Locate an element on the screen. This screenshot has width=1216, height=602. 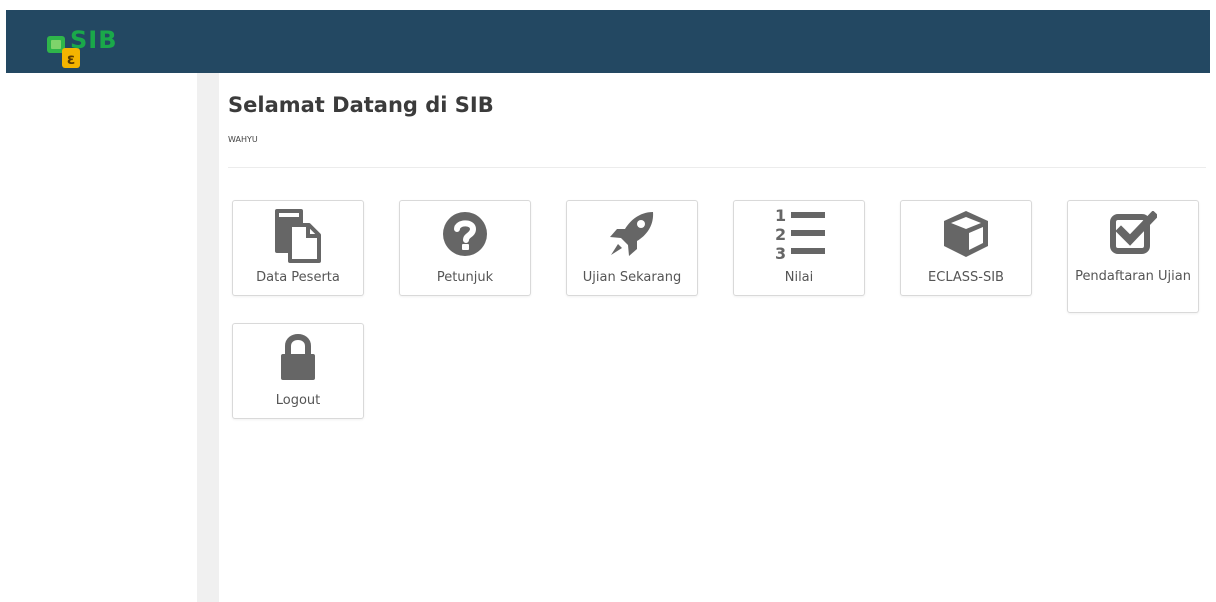
menu-tile-label: Ujian Sekarang is located at coordinates (632, 277).